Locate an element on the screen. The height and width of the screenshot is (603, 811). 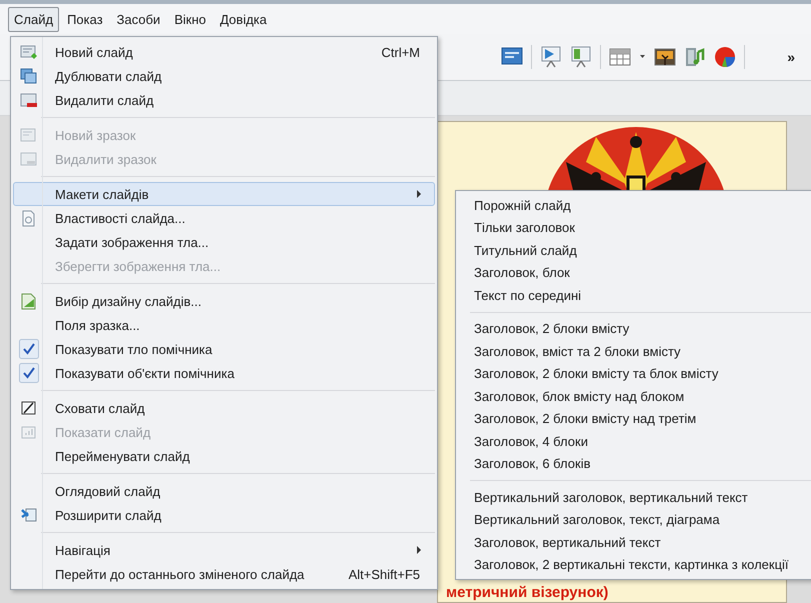
table-icon is located at coordinates (620, 57).